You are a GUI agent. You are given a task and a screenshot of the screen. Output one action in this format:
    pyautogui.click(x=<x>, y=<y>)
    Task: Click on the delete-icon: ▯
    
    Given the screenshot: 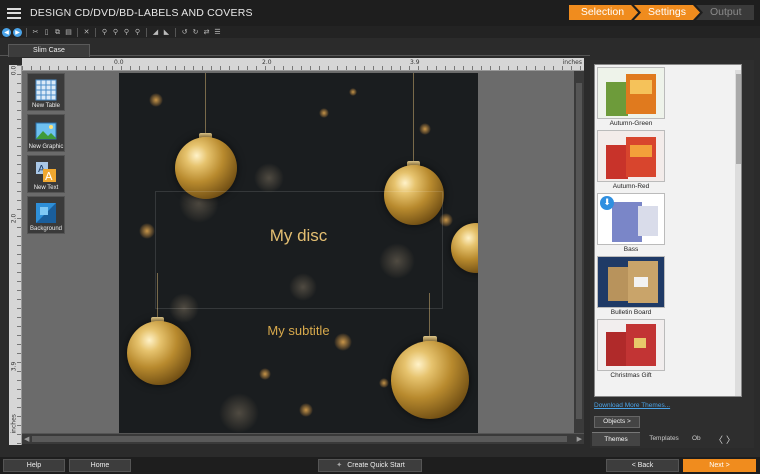 What is the action you would take?
    pyautogui.click(x=46, y=32)
    